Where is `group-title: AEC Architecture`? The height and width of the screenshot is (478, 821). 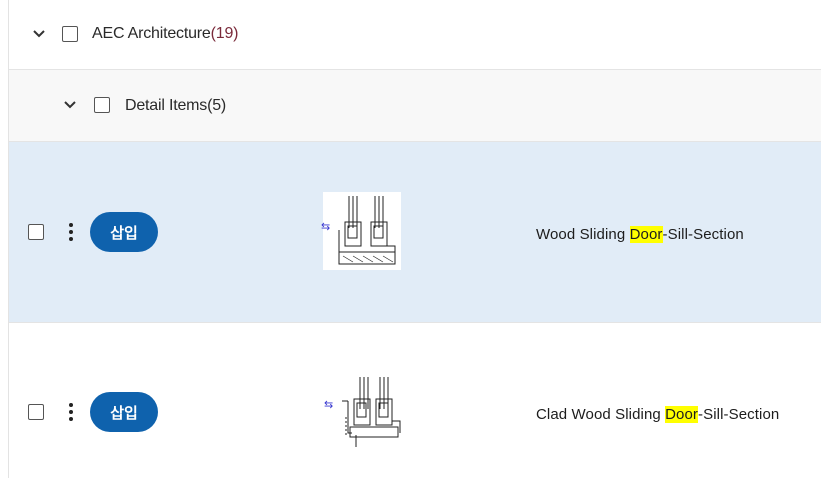
group-title: AEC Architecture is located at coordinates (151, 33).